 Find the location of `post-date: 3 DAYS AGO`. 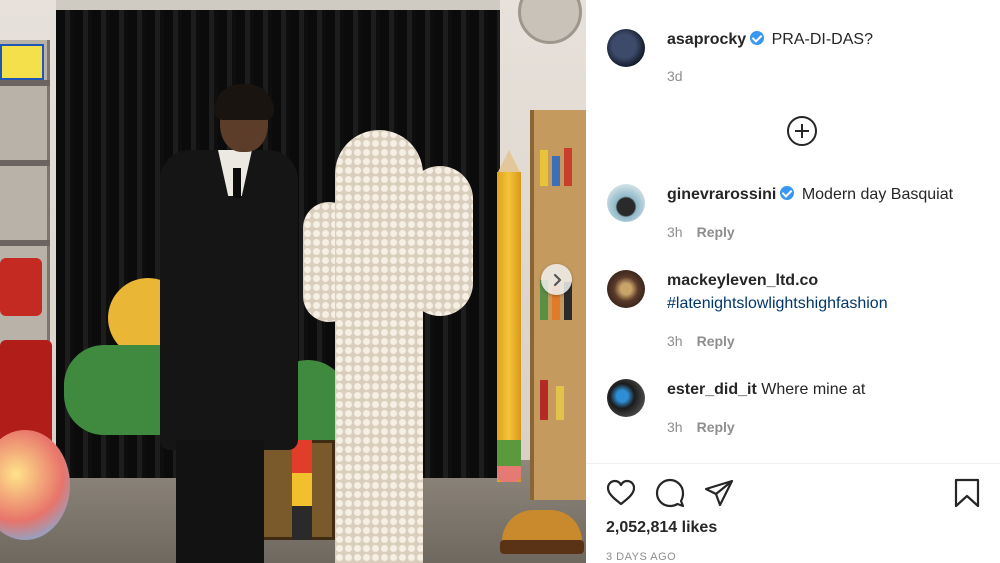

post-date: 3 DAYS AGO is located at coordinates (641, 557).